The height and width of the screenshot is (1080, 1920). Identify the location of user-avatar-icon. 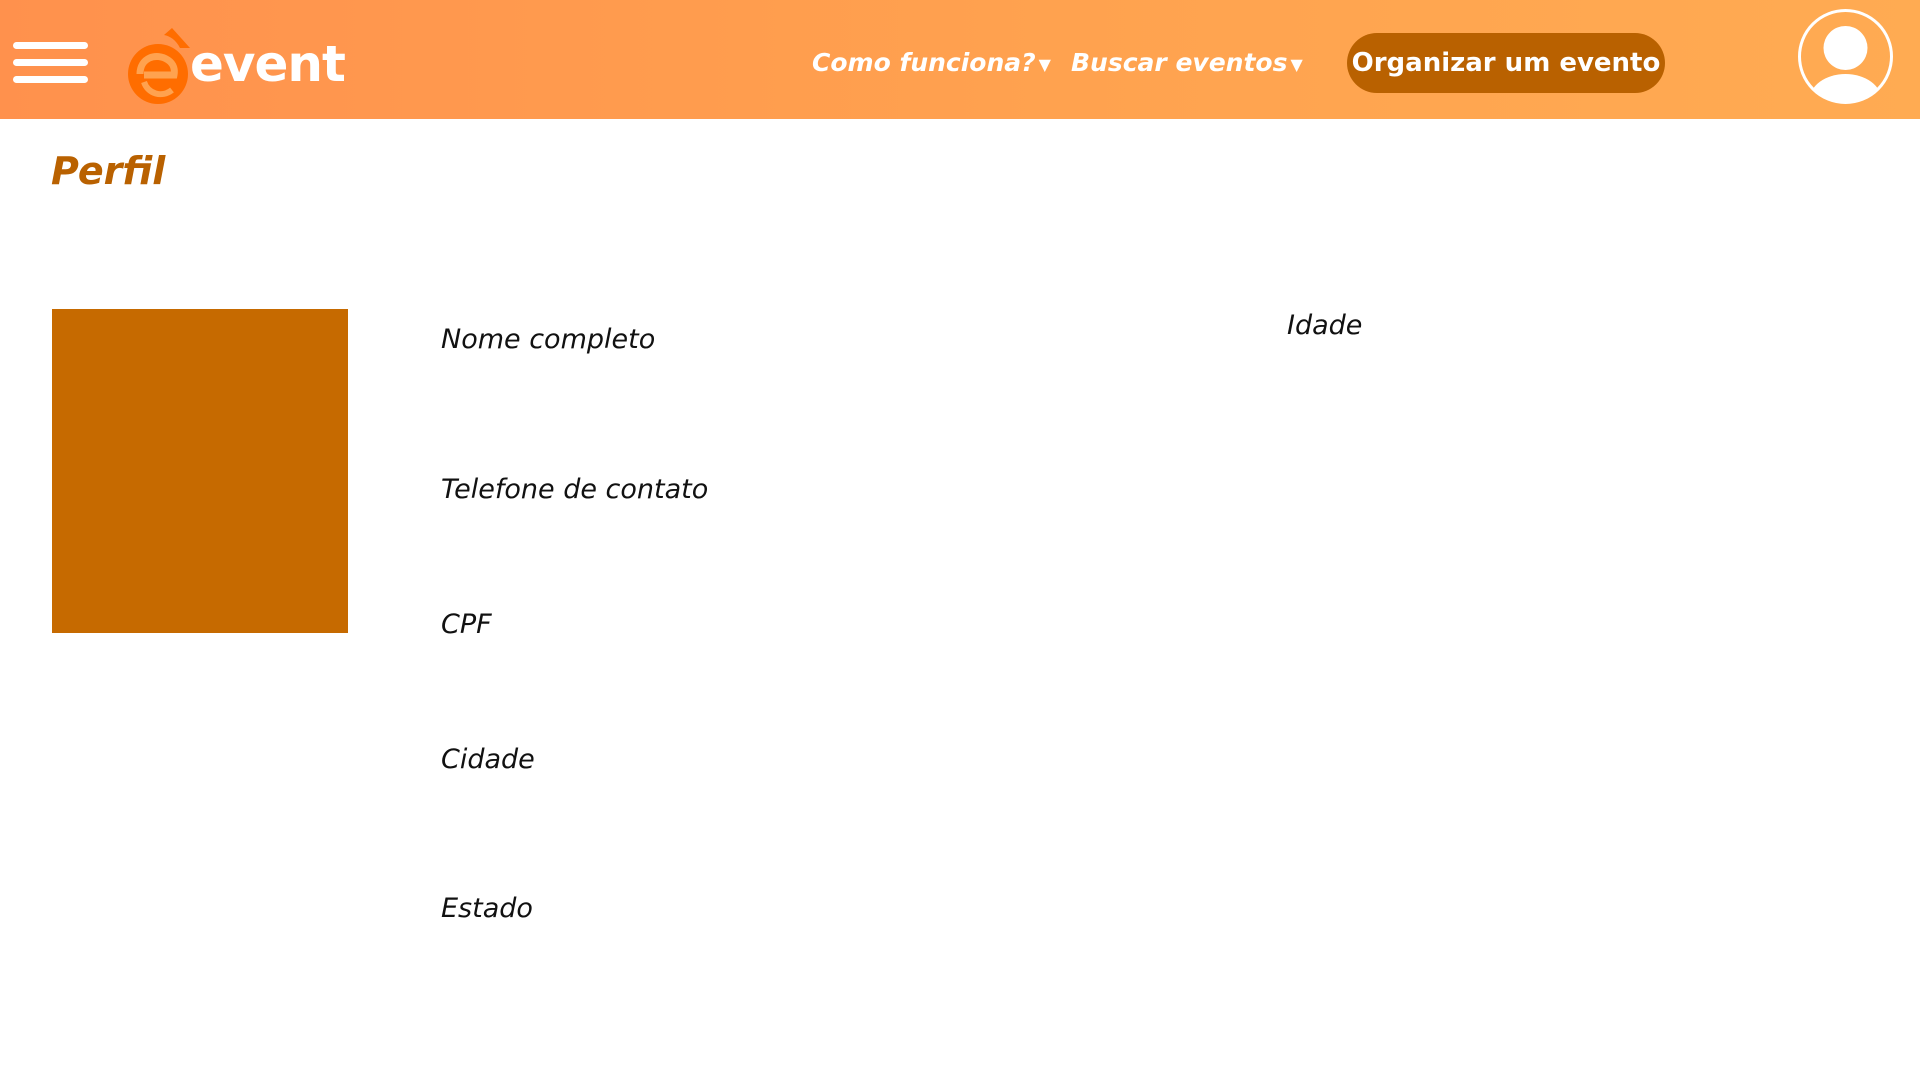
(1845, 56).